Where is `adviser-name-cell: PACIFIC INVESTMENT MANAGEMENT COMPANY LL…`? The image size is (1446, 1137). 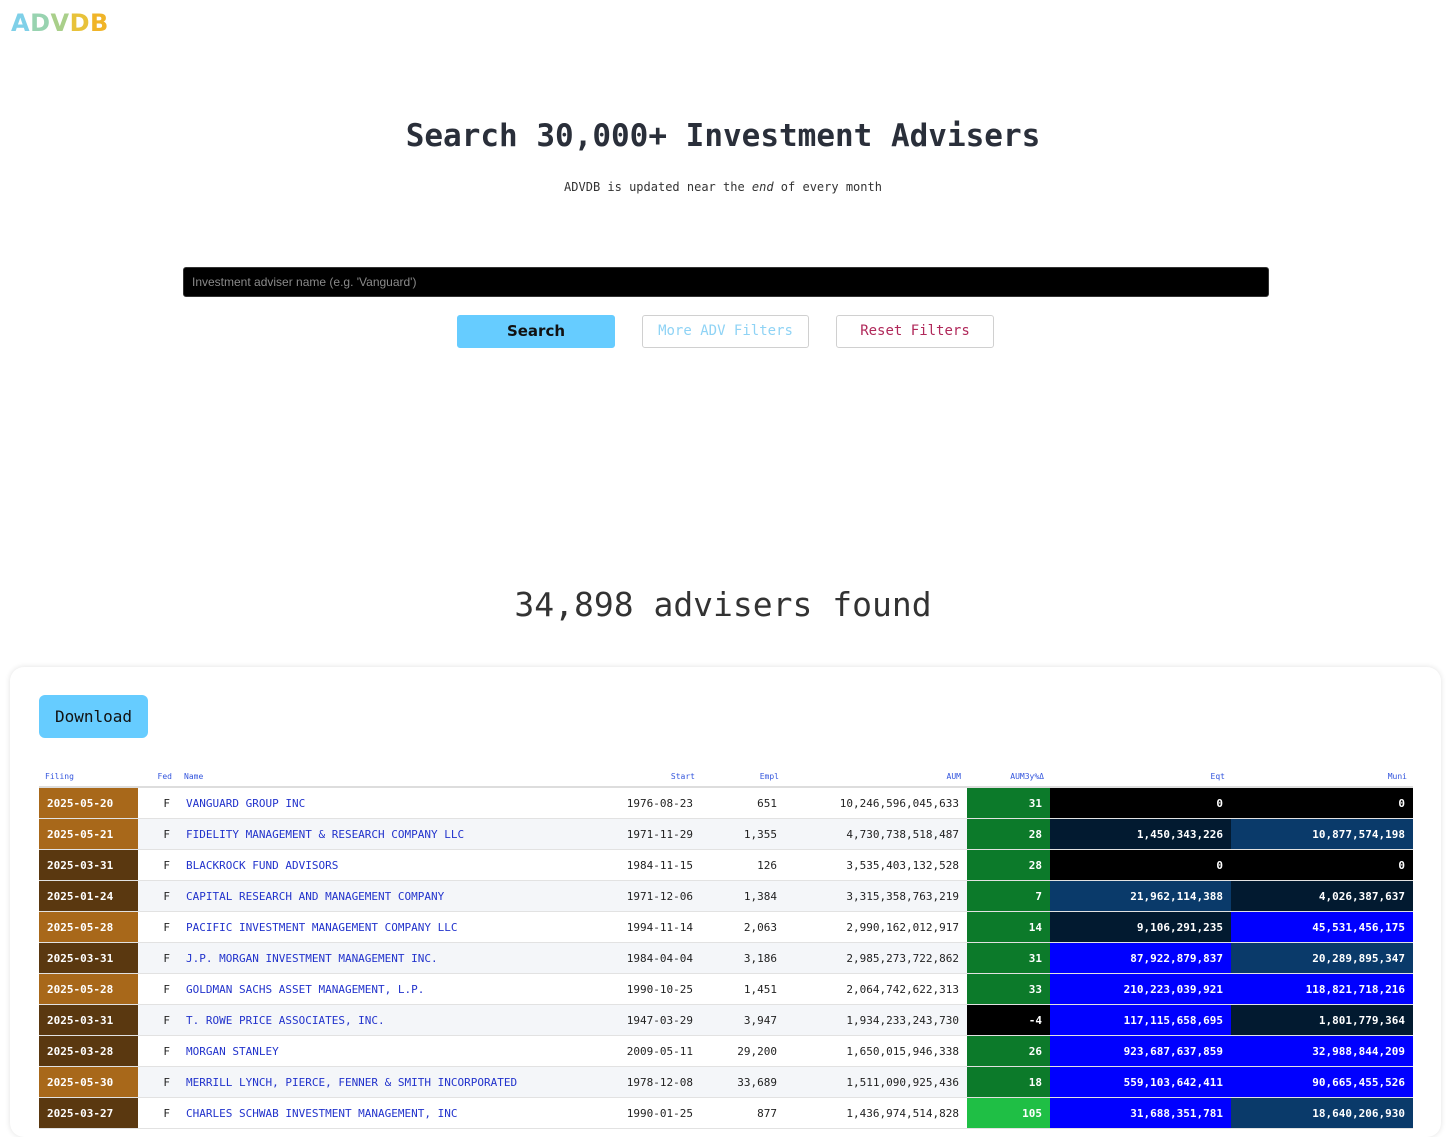
adviser-name-cell: PACIFIC INVESTMENT MANAGEMENT COMPANY LL… is located at coordinates (394, 927).